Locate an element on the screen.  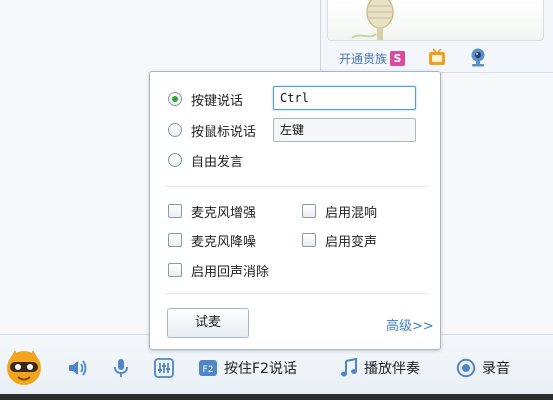
record-label: 录音 is located at coordinates (496, 369).